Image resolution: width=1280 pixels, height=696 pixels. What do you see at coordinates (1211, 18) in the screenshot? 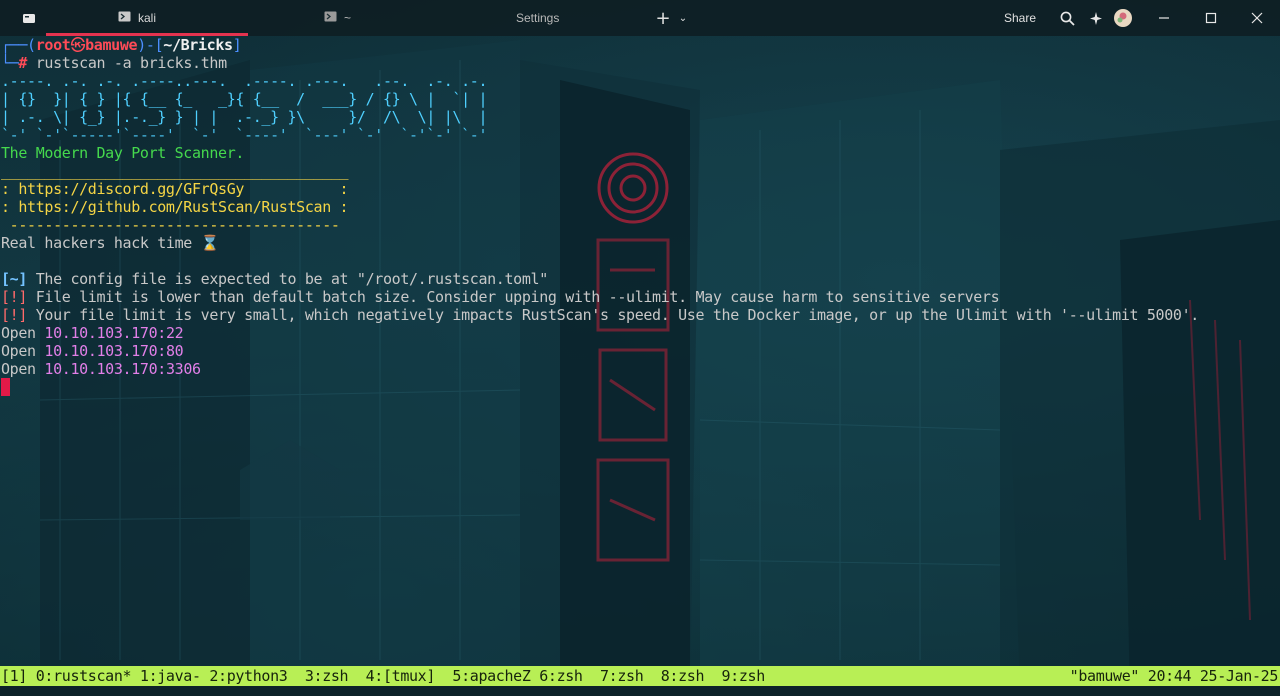
I see `maximize-icon` at bounding box center [1211, 18].